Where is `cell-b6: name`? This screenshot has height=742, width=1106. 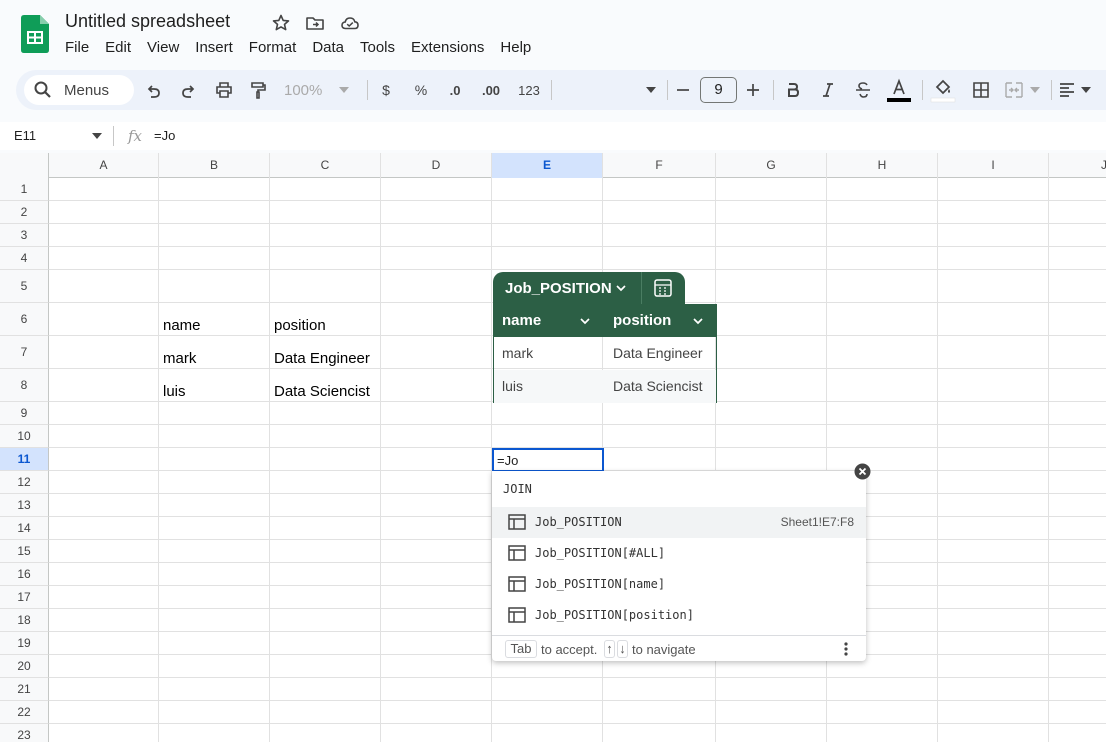
cell-b6: name is located at coordinates (182, 325).